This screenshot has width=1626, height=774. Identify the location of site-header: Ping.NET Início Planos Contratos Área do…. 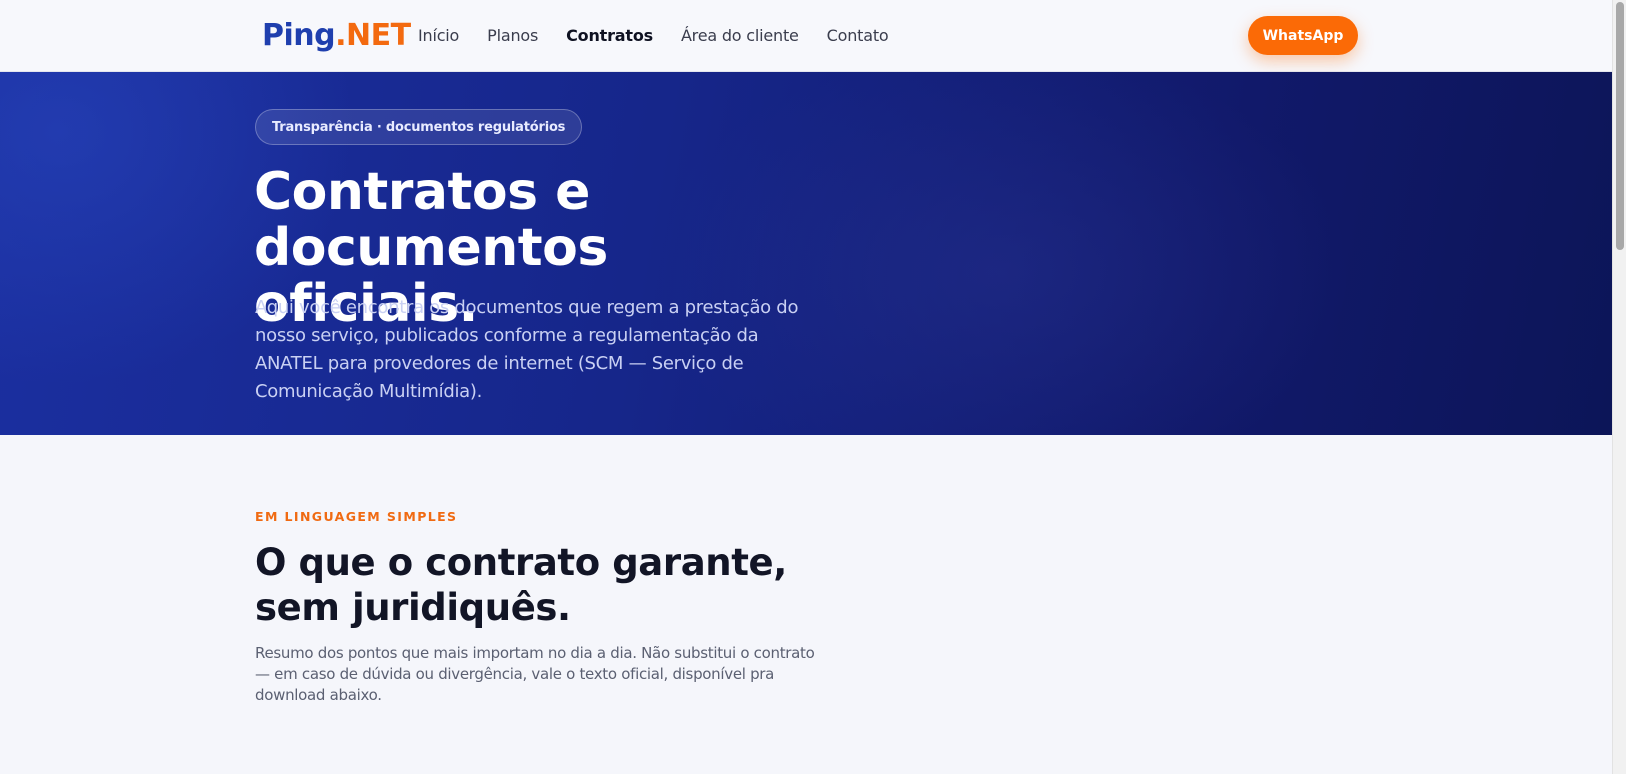
(806, 36).